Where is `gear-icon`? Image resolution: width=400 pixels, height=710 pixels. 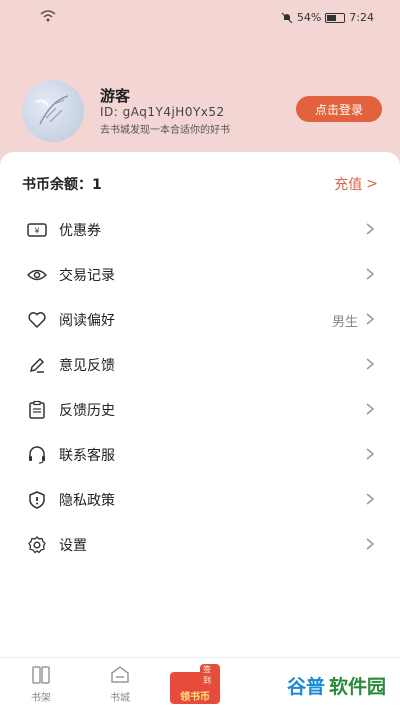
gear-icon is located at coordinates (37, 545).